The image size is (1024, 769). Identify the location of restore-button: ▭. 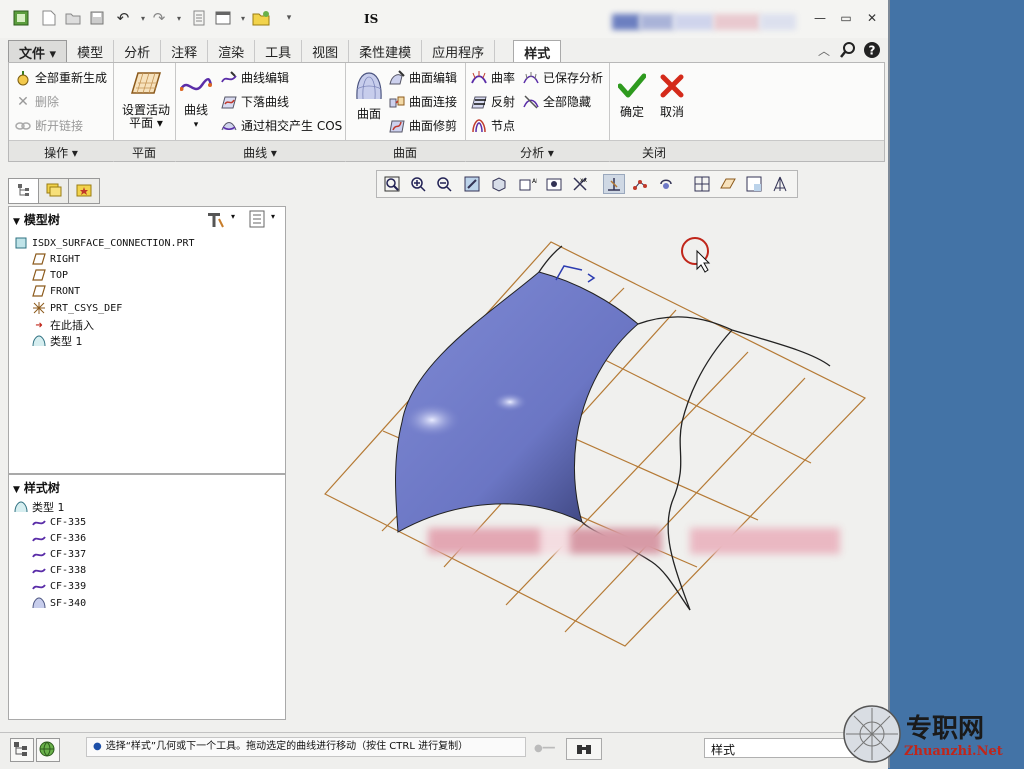
(846, 18).